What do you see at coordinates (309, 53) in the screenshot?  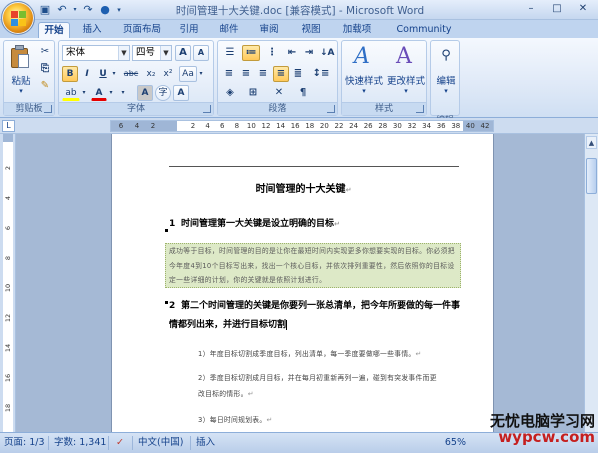 I see `increase-indent-icon: ⇥` at bounding box center [309, 53].